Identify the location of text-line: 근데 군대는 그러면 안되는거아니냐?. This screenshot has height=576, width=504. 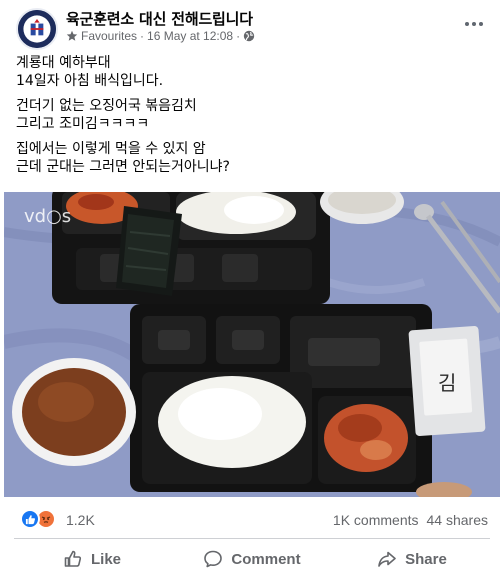
(123, 167).